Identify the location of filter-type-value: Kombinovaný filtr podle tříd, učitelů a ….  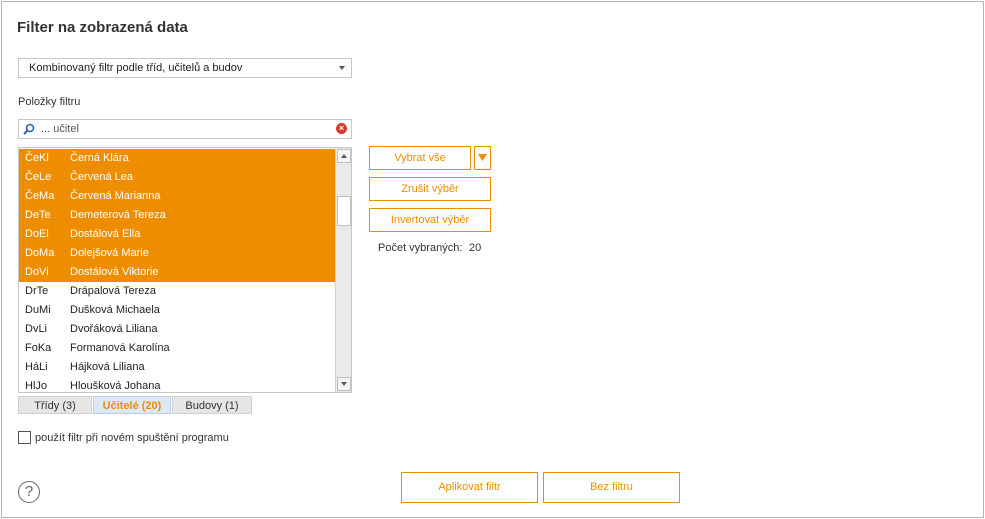
(136, 68).